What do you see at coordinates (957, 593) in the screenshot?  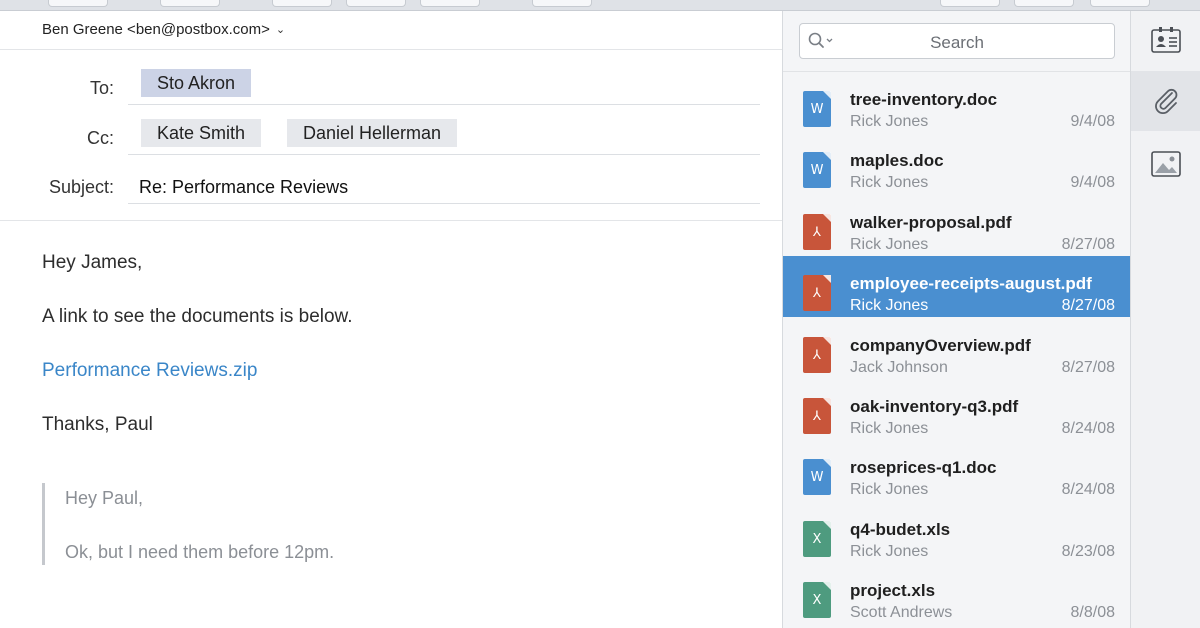 I see `attachment-item: Xproject.xls Scott Andrews 8/8/08` at bounding box center [957, 593].